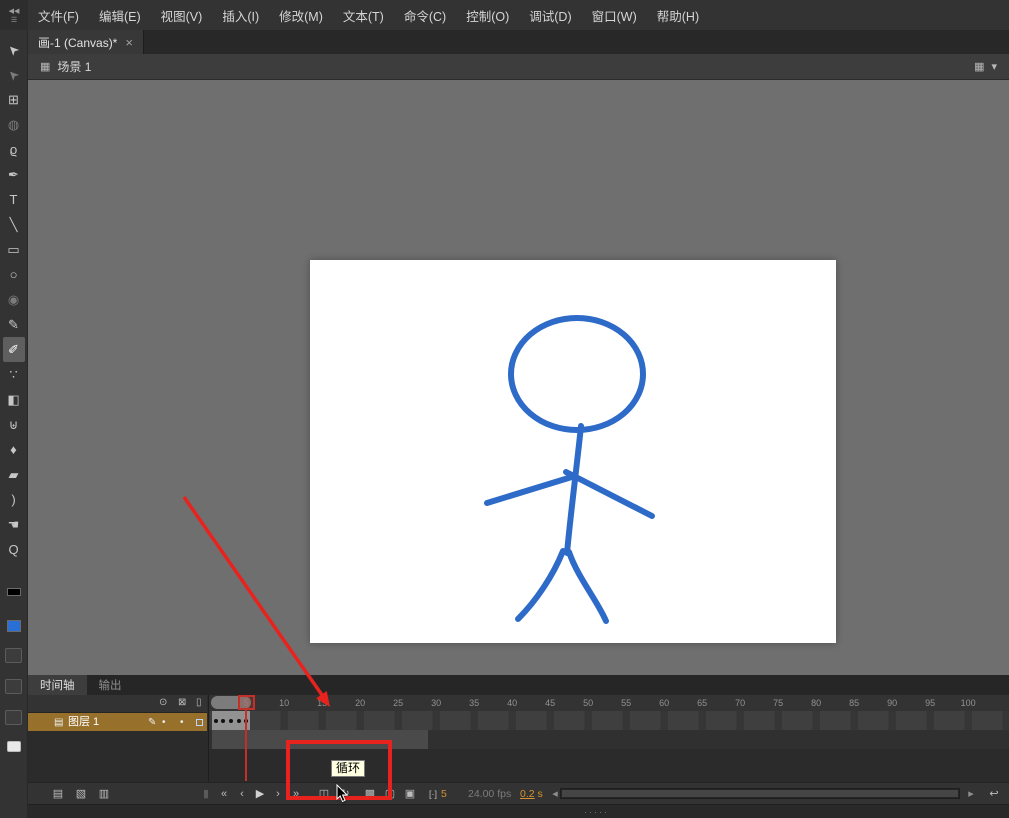 Image resolution: width=1009 pixels, height=818 pixels. What do you see at coordinates (14, 449) in the screenshot?
I see `eyedropper-tool: ♦` at bounding box center [14, 449].